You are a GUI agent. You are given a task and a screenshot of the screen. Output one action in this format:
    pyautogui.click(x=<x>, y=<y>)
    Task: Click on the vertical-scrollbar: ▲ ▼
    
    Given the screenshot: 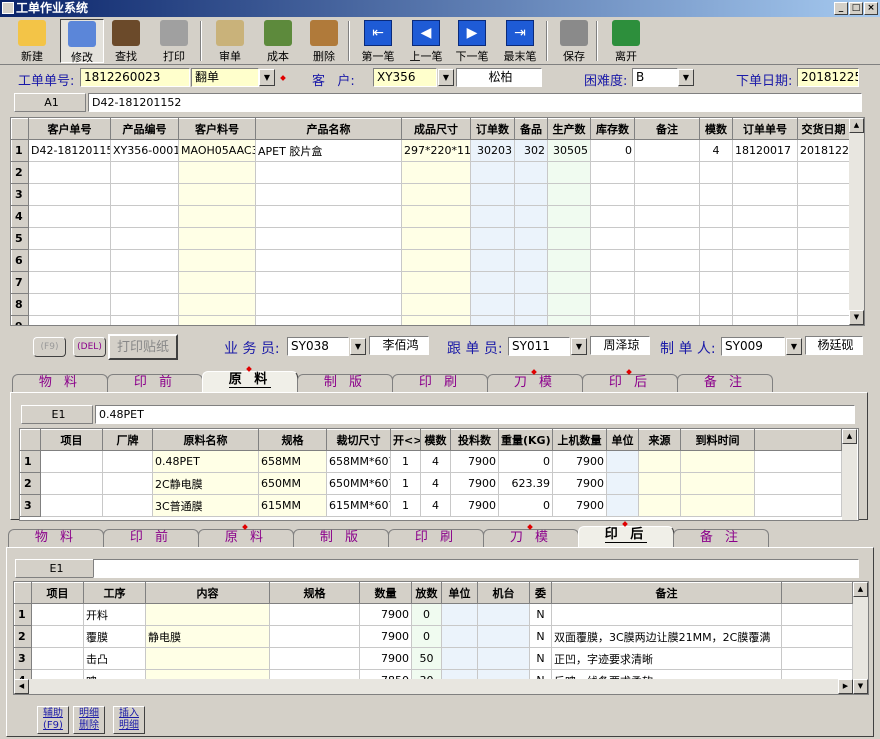 What is the action you would take?
    pyautogui.click(x=856, y=221)
    